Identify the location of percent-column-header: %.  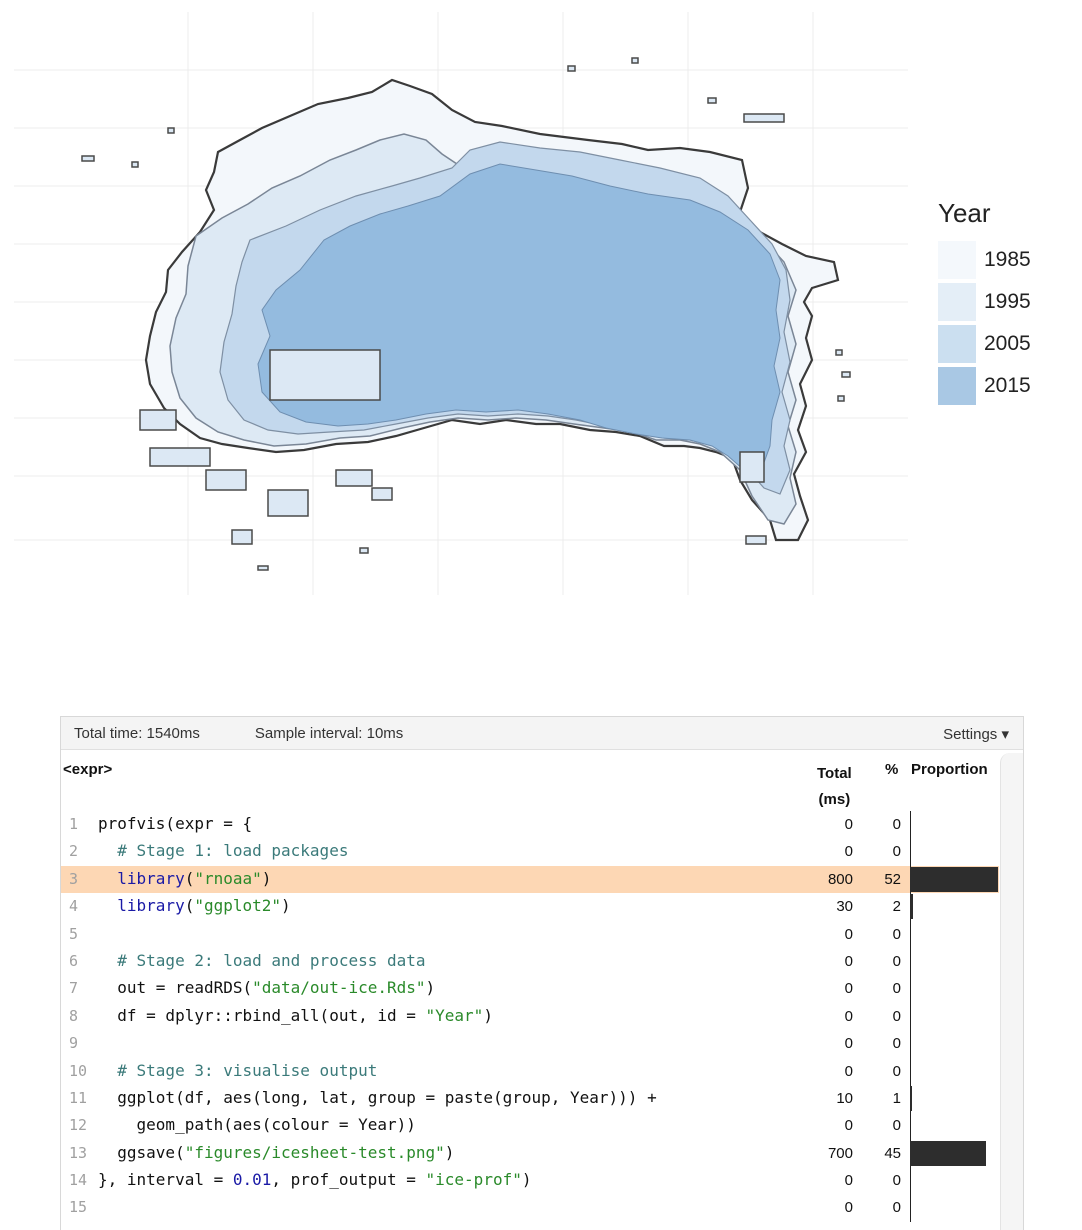
(891, 769).